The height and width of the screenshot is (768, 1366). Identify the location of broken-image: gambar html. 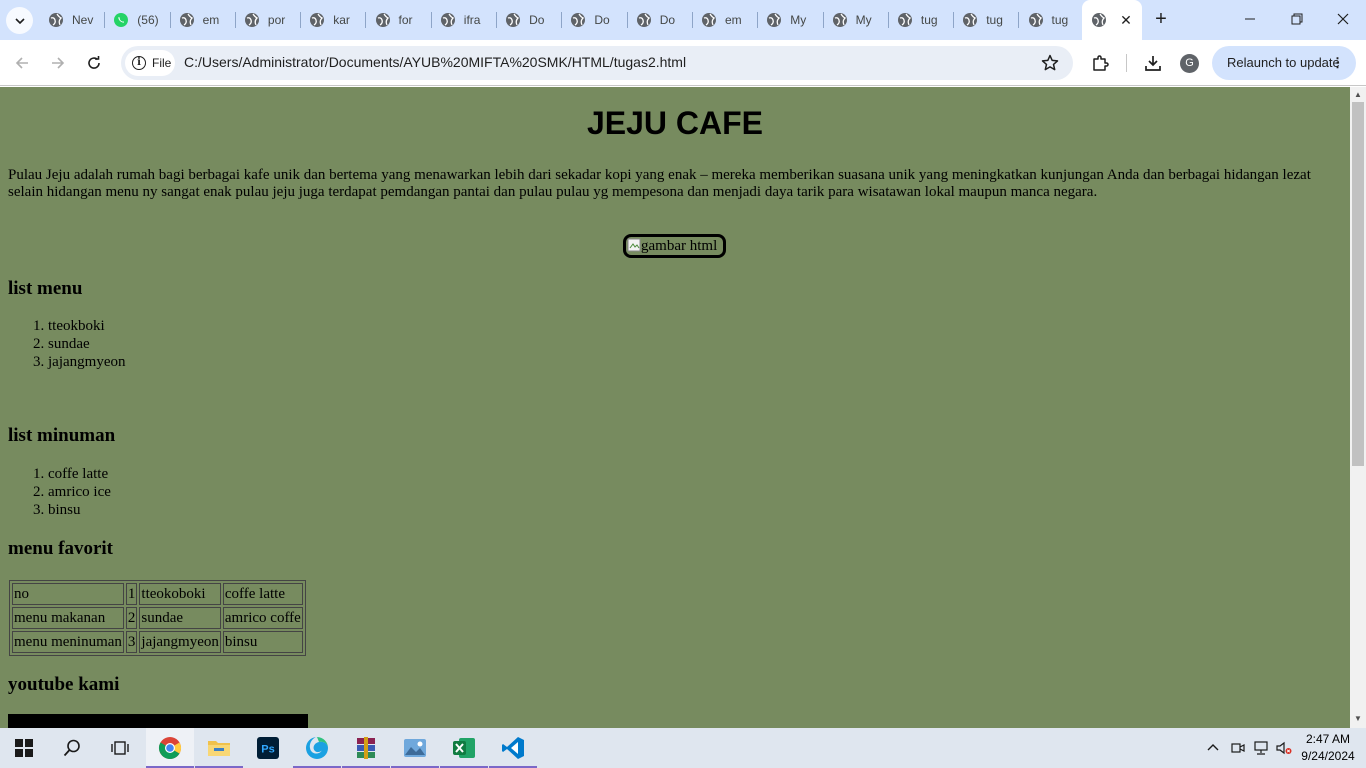
(674, 246).